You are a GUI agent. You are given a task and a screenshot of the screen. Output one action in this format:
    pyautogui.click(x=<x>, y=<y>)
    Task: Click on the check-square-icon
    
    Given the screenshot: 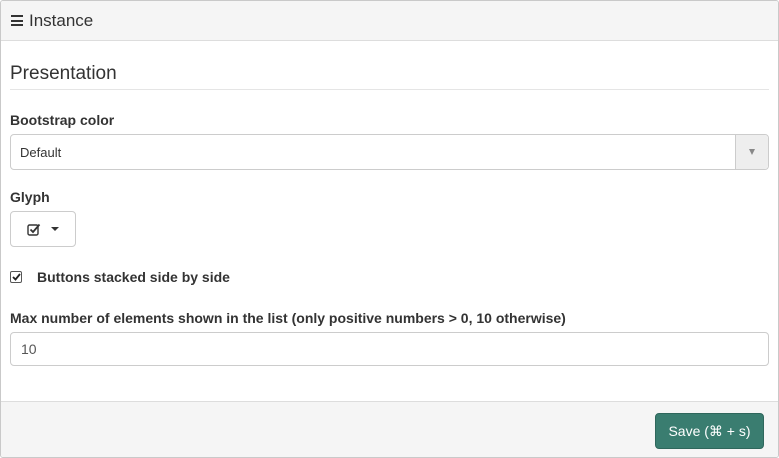 What is the action you would take?
    pyautogui.click(x=34, y=229)
    